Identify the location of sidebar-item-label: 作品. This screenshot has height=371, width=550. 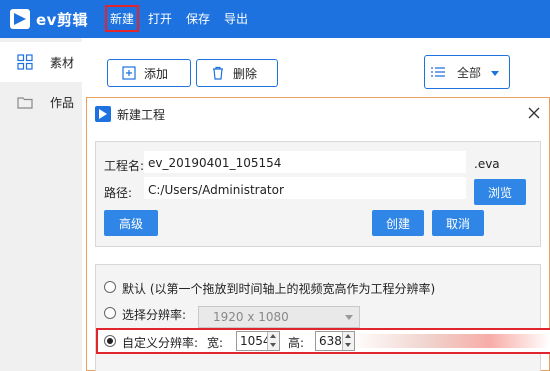
(62, 102).